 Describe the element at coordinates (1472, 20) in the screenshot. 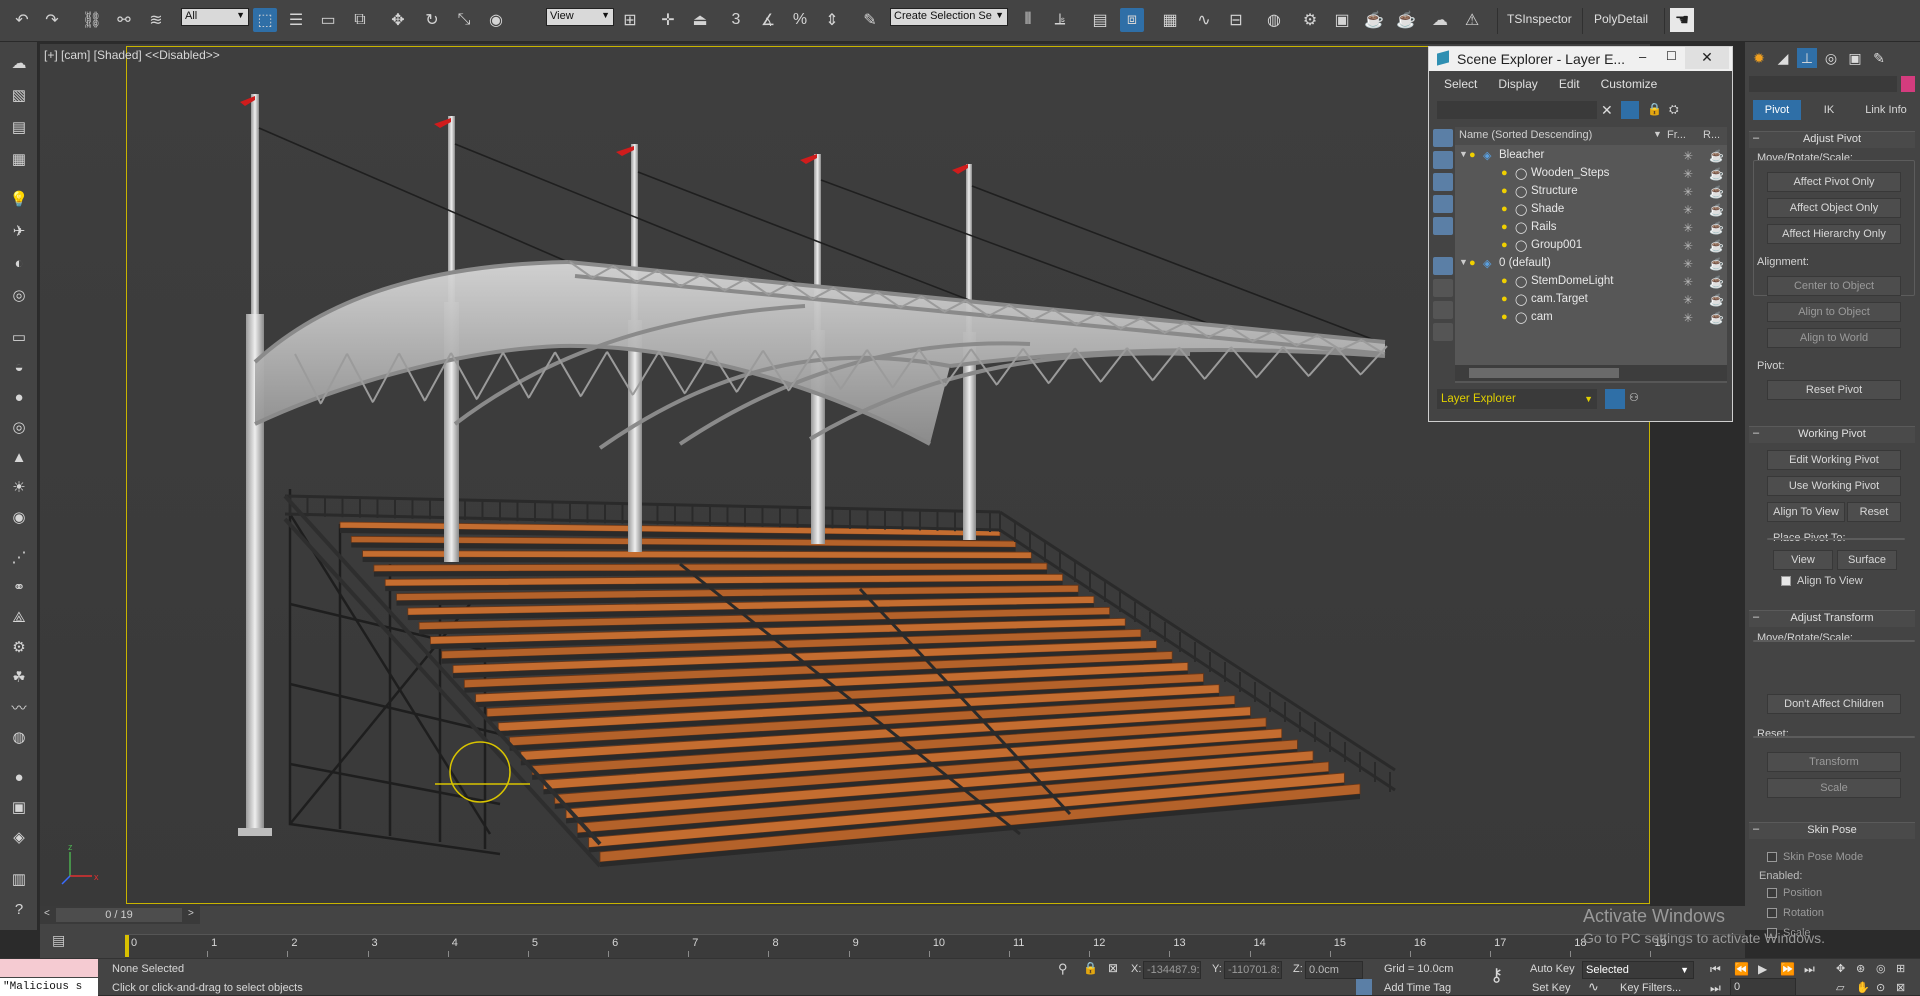

I see `warning-icon: ⚠` at that location.